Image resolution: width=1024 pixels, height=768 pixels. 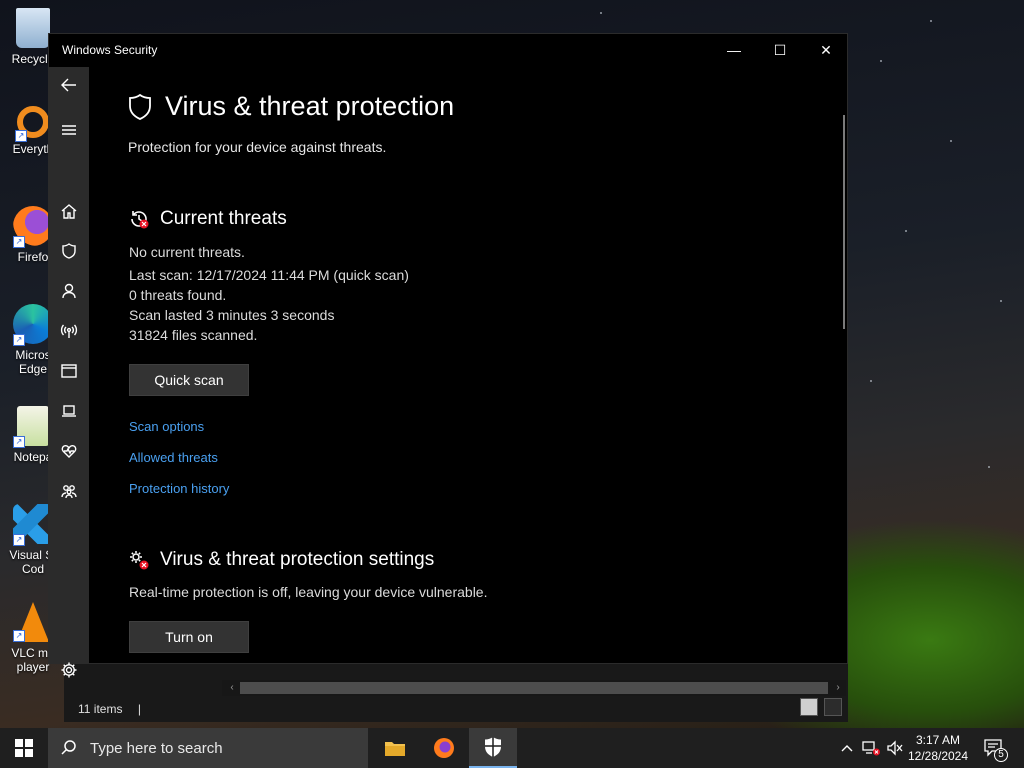 What do you see at coordinates (310, 106) in the screenshot?
I see `page-title: Virus & threat protection` at bounding box center [310, 106].